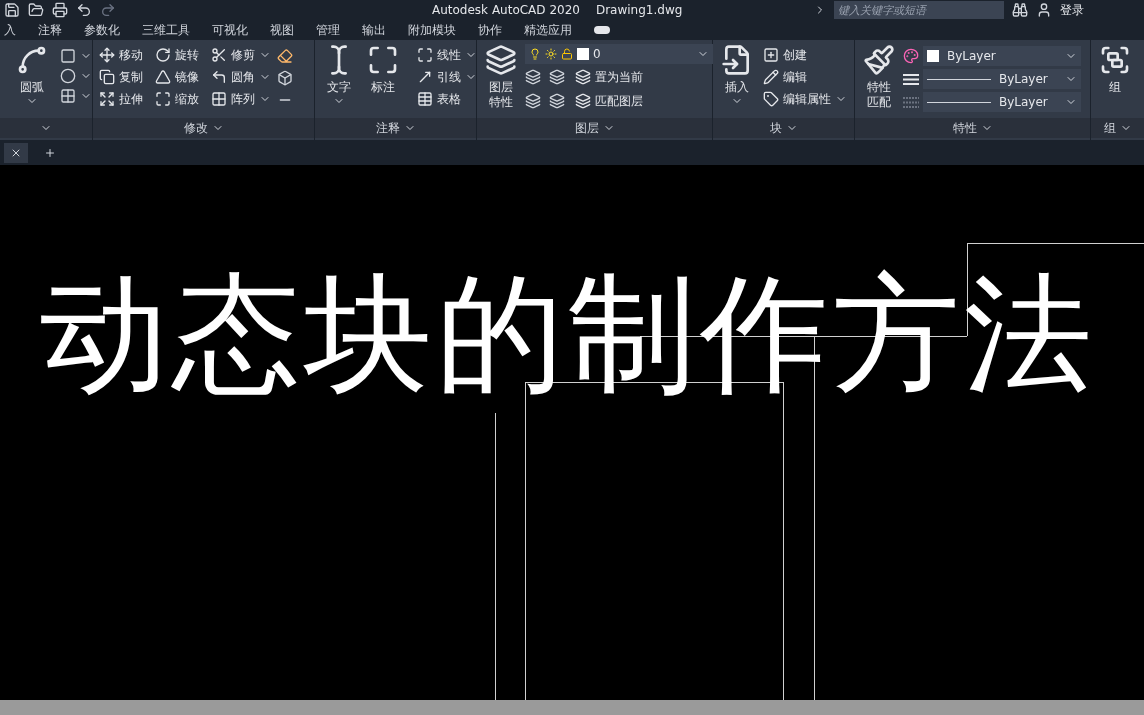 This screenshot has width=1144, height=715. What do you see at coordinates (10, 30) in the screenshot?
I see `ribbon-tab: 入` at bounding box center [10, 30].